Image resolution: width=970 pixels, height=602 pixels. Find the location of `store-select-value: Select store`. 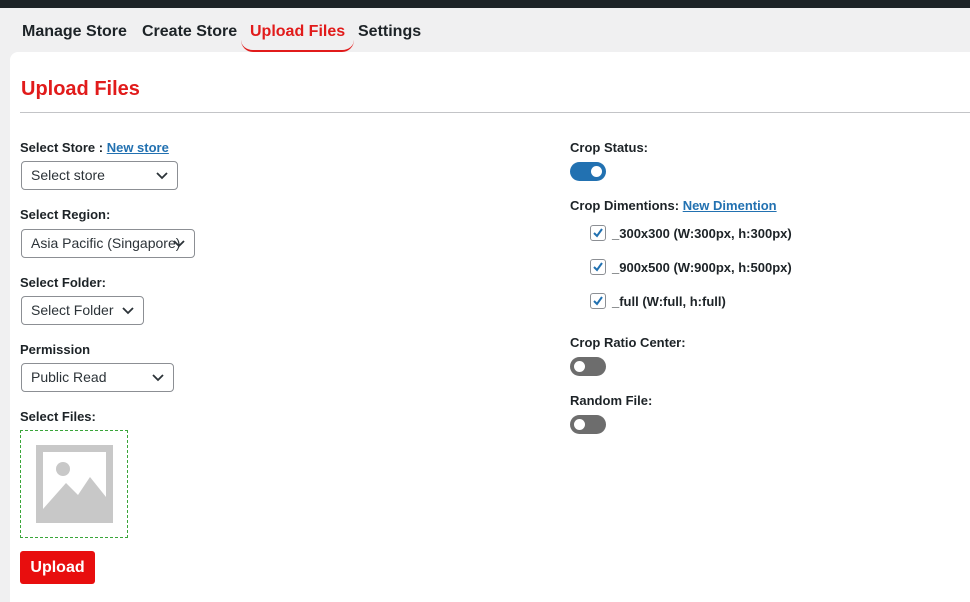

store-select-value: Select store is located at coordinates (68, 175).